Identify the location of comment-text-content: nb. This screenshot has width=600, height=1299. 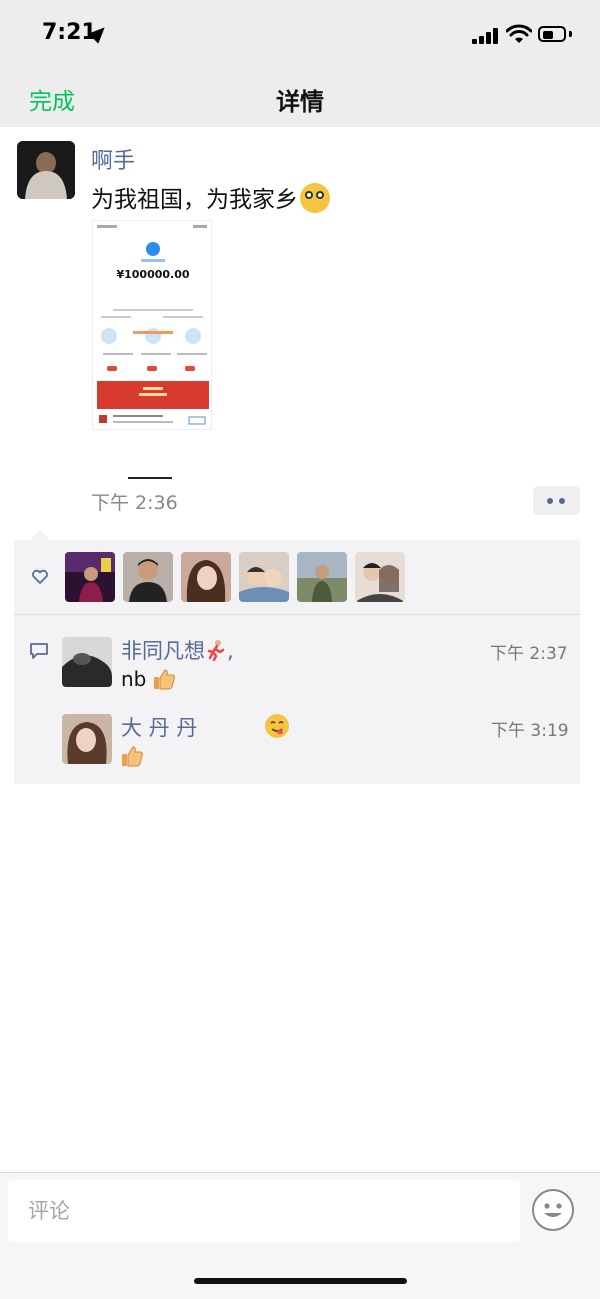
(134, 679).